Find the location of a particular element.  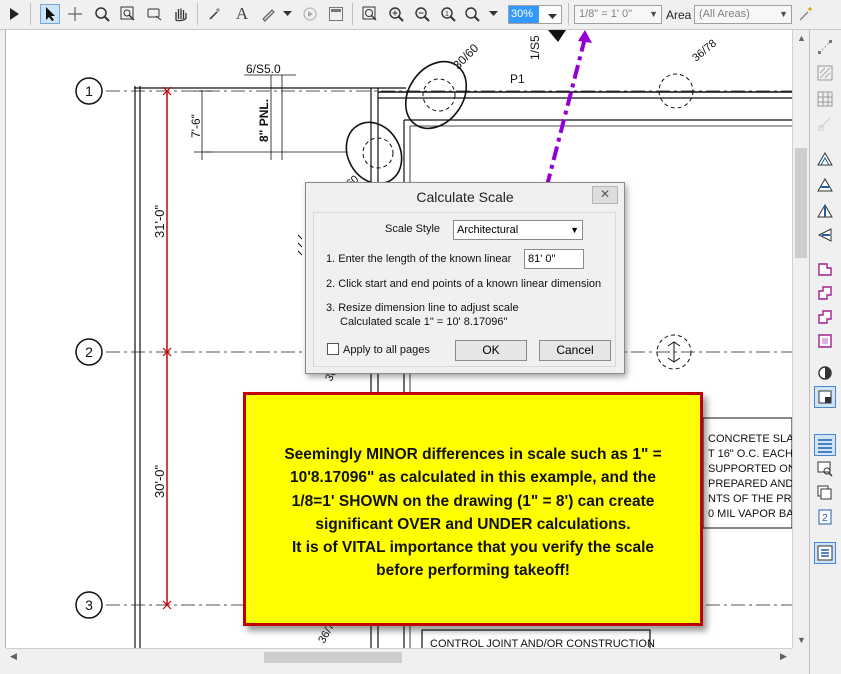

area-tool-4-icon is located at coordinates (825, 341).